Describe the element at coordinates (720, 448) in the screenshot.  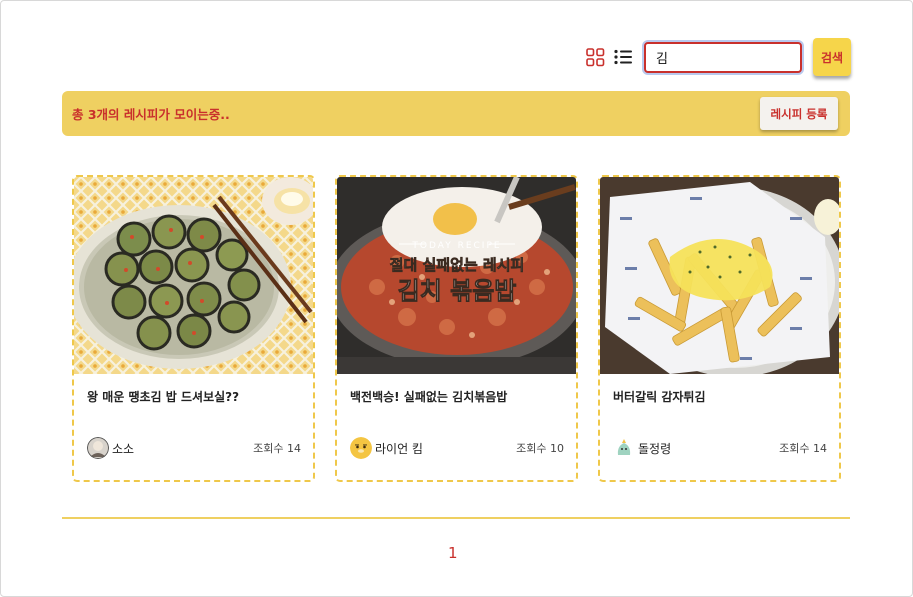
I see `recipe-meta: 돌정령 조회수 14` at that location.